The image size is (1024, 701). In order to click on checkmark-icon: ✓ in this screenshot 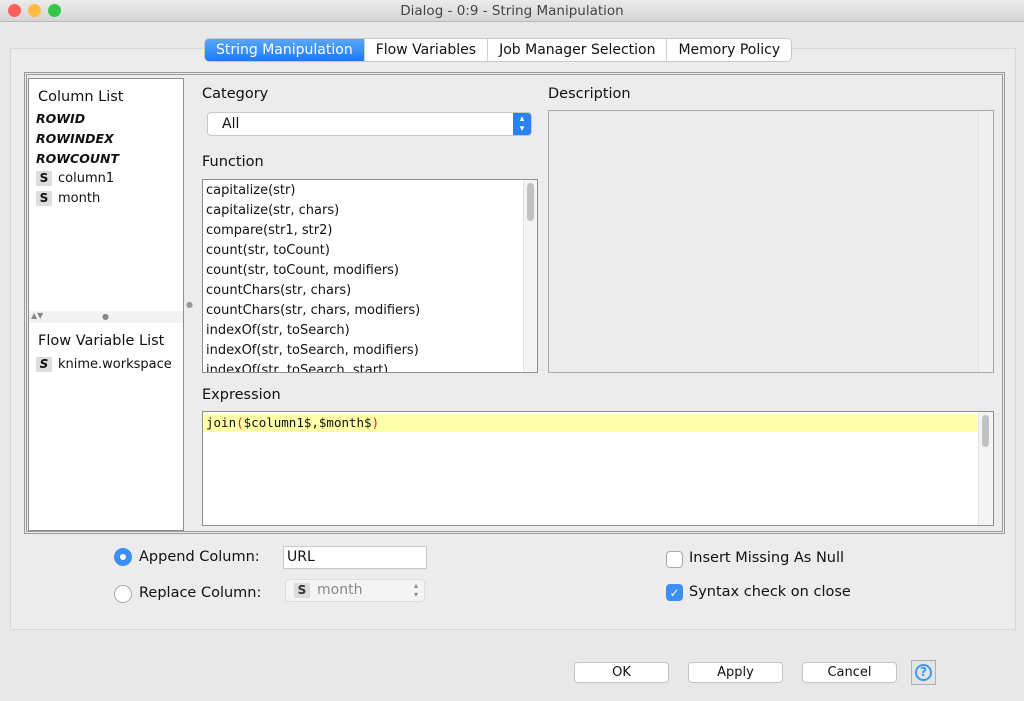, I will do `click(674, 593)`.